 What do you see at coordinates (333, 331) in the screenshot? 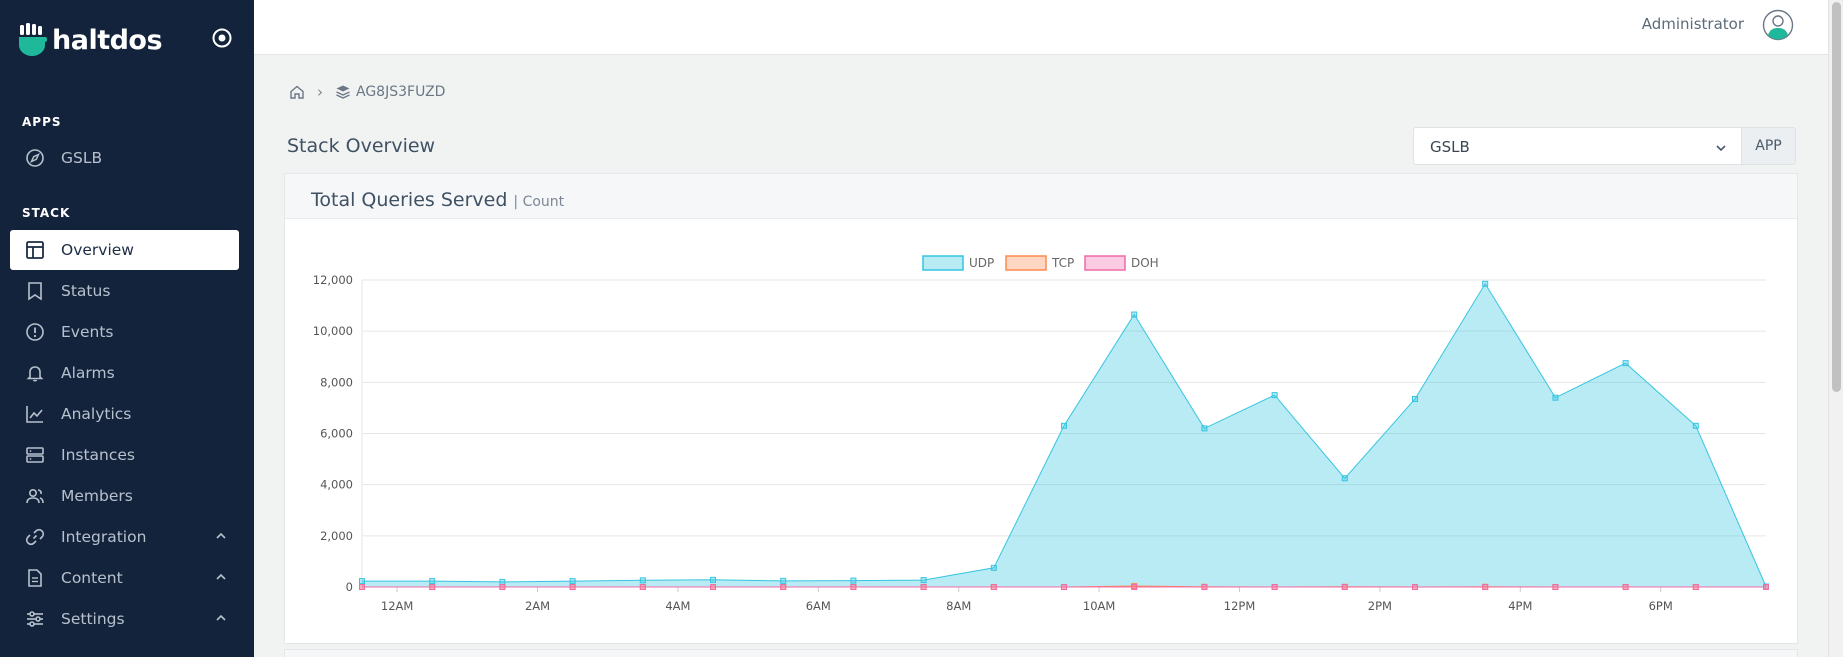
I see `y-tick-label: 10,000` at bounding box center [333, 331].